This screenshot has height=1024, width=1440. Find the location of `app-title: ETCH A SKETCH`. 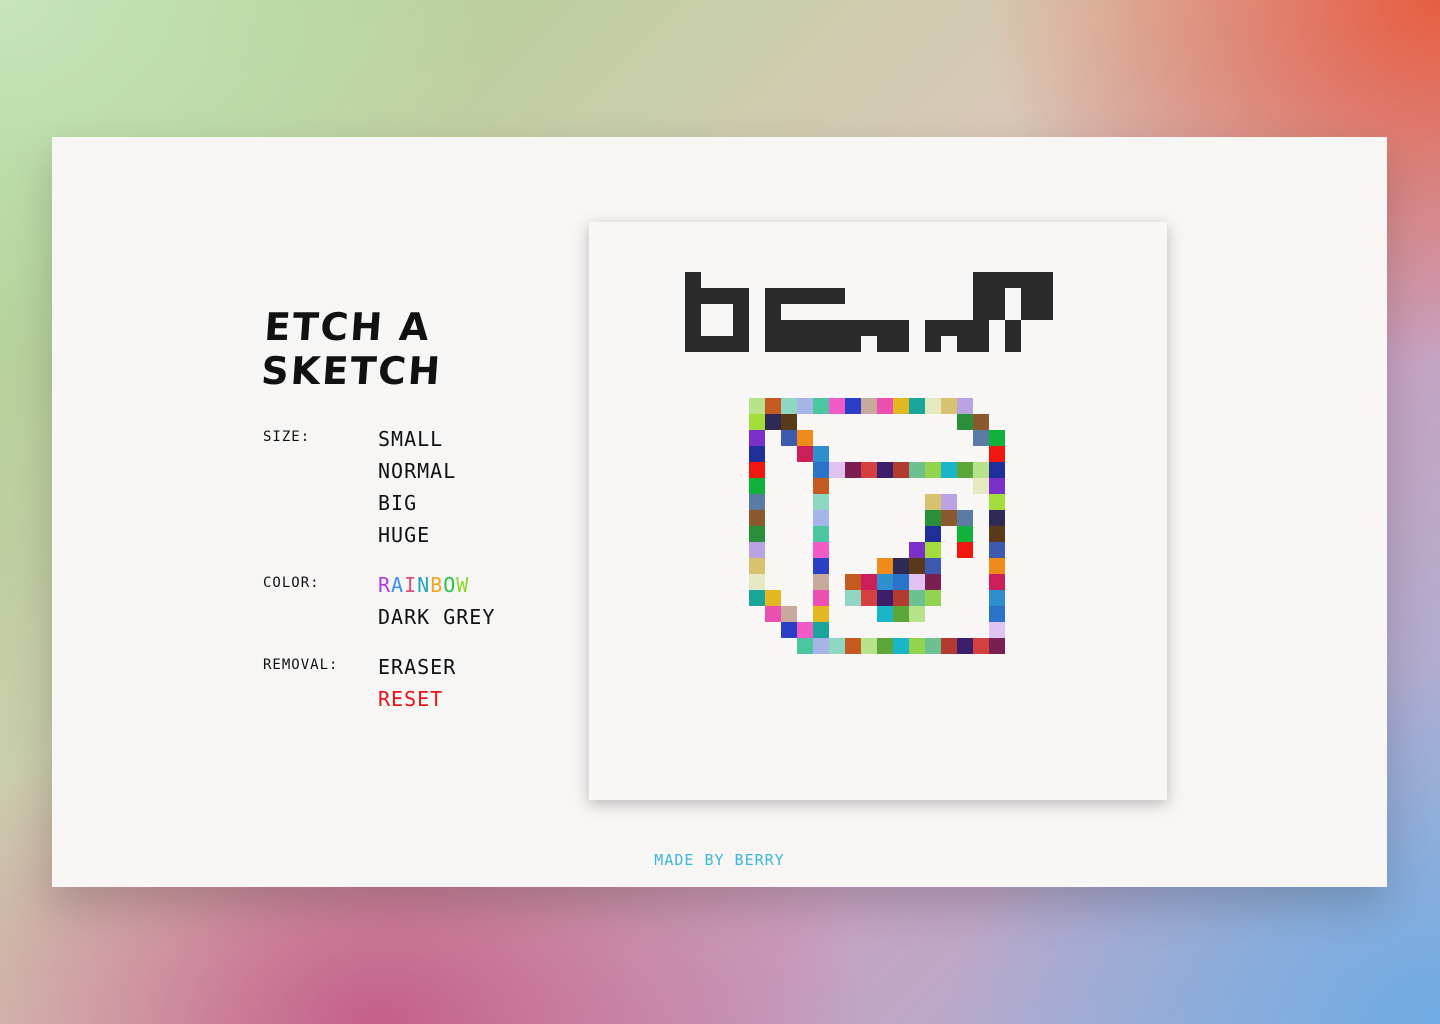

app-title: ETCH A SKETCH is located at coordinates (351, 349).